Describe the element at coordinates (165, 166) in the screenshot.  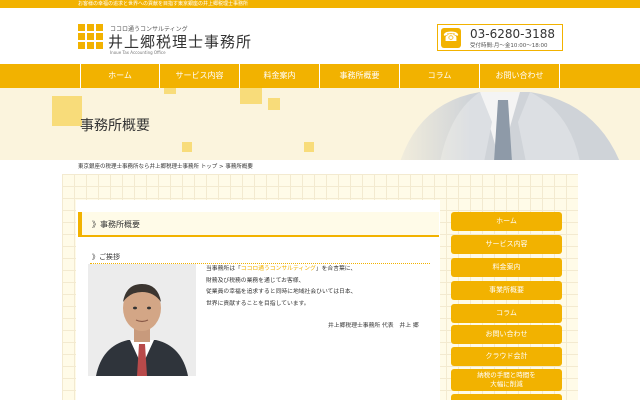
I see `breadcrumb: 東京銀座の税理士事務所なら井上郷税理士事務所 トップ > 事務所概要` at that location.